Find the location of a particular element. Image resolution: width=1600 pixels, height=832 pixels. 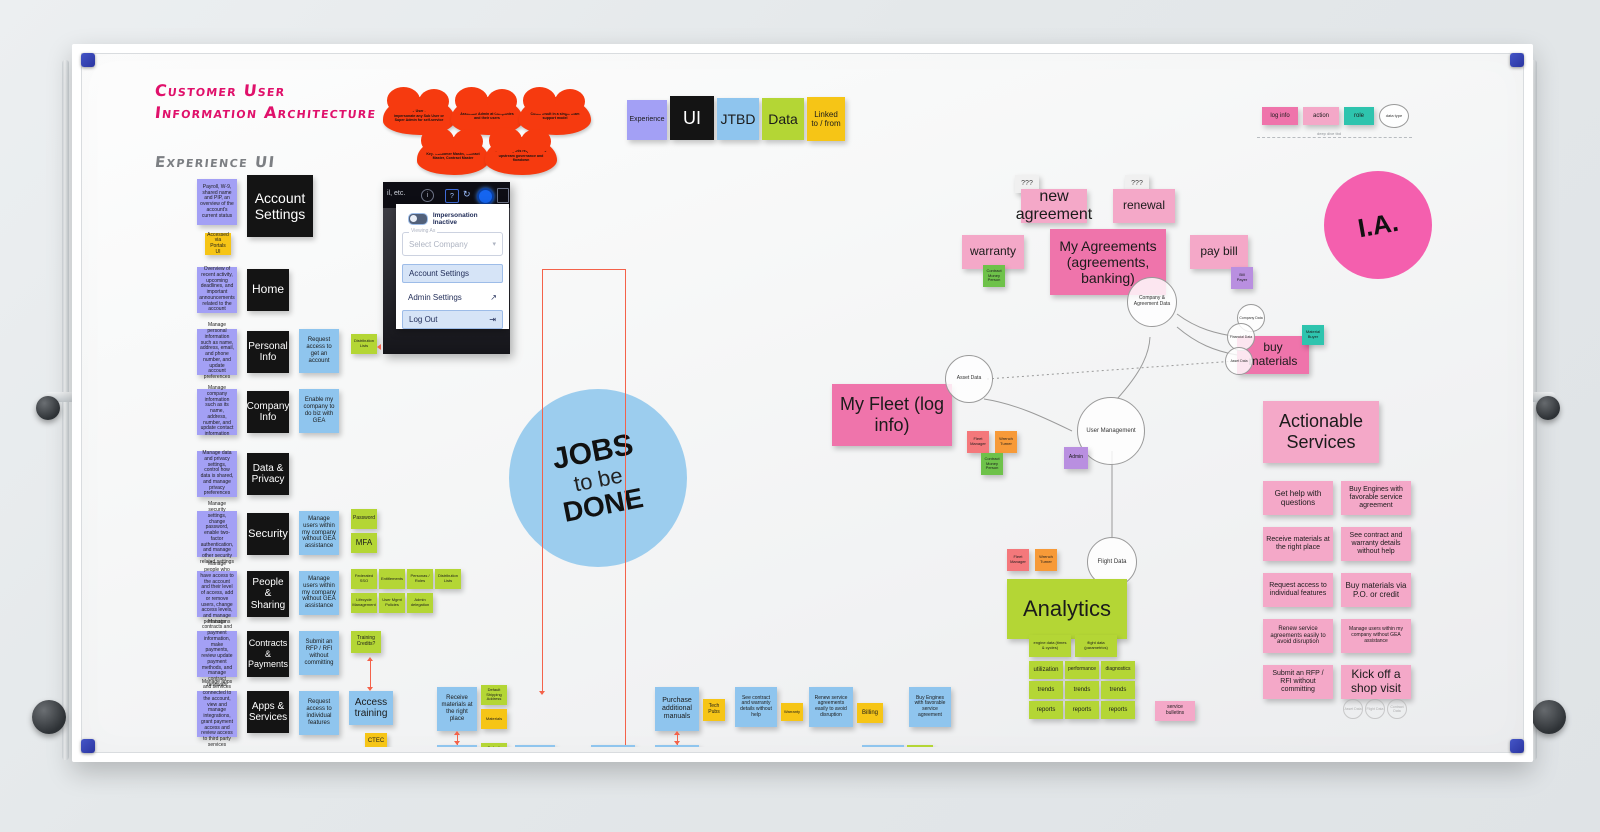

profile-icon is located at coordinates (485, 196).